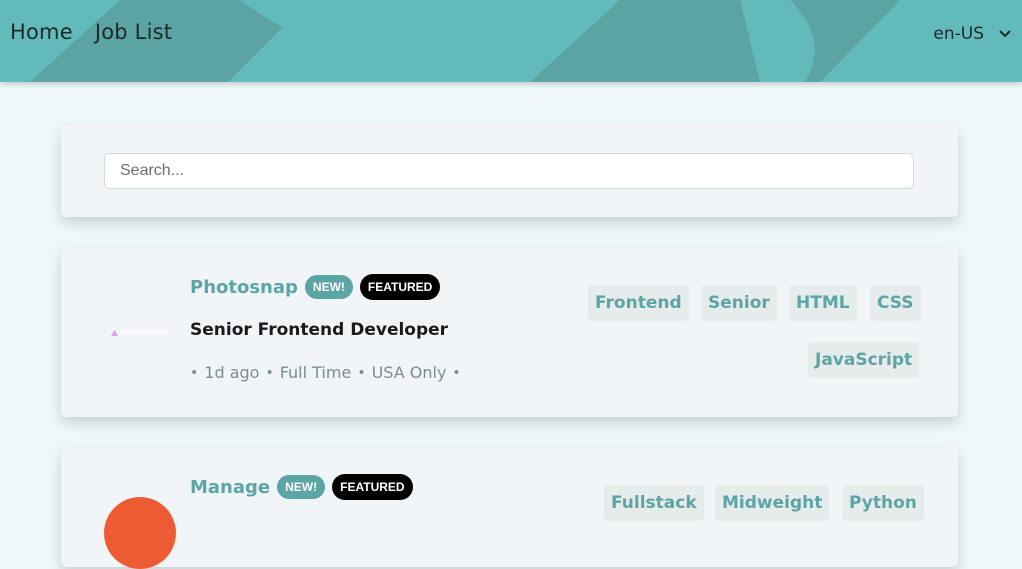 The height and width of the screenshot is (569, 1022). I want to click on job-meta: • 1d ago • Full Time • USA Only •, so click(325, 372).